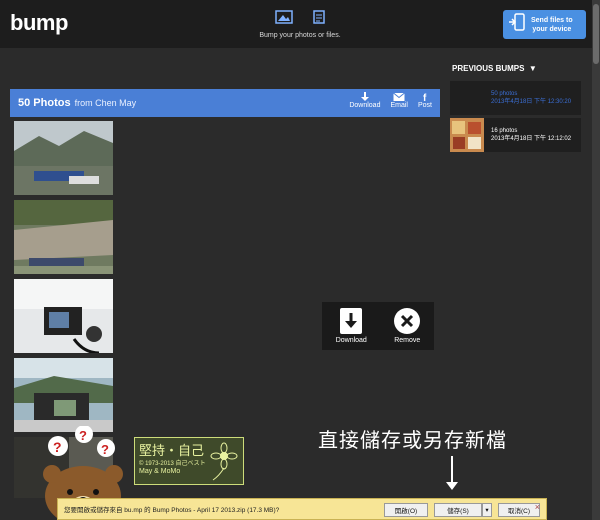  Describe the element at coordinates (488, 68) in the screenshot. I see `previous-bumps-label: PREVIOUS BUMPS` at that location.